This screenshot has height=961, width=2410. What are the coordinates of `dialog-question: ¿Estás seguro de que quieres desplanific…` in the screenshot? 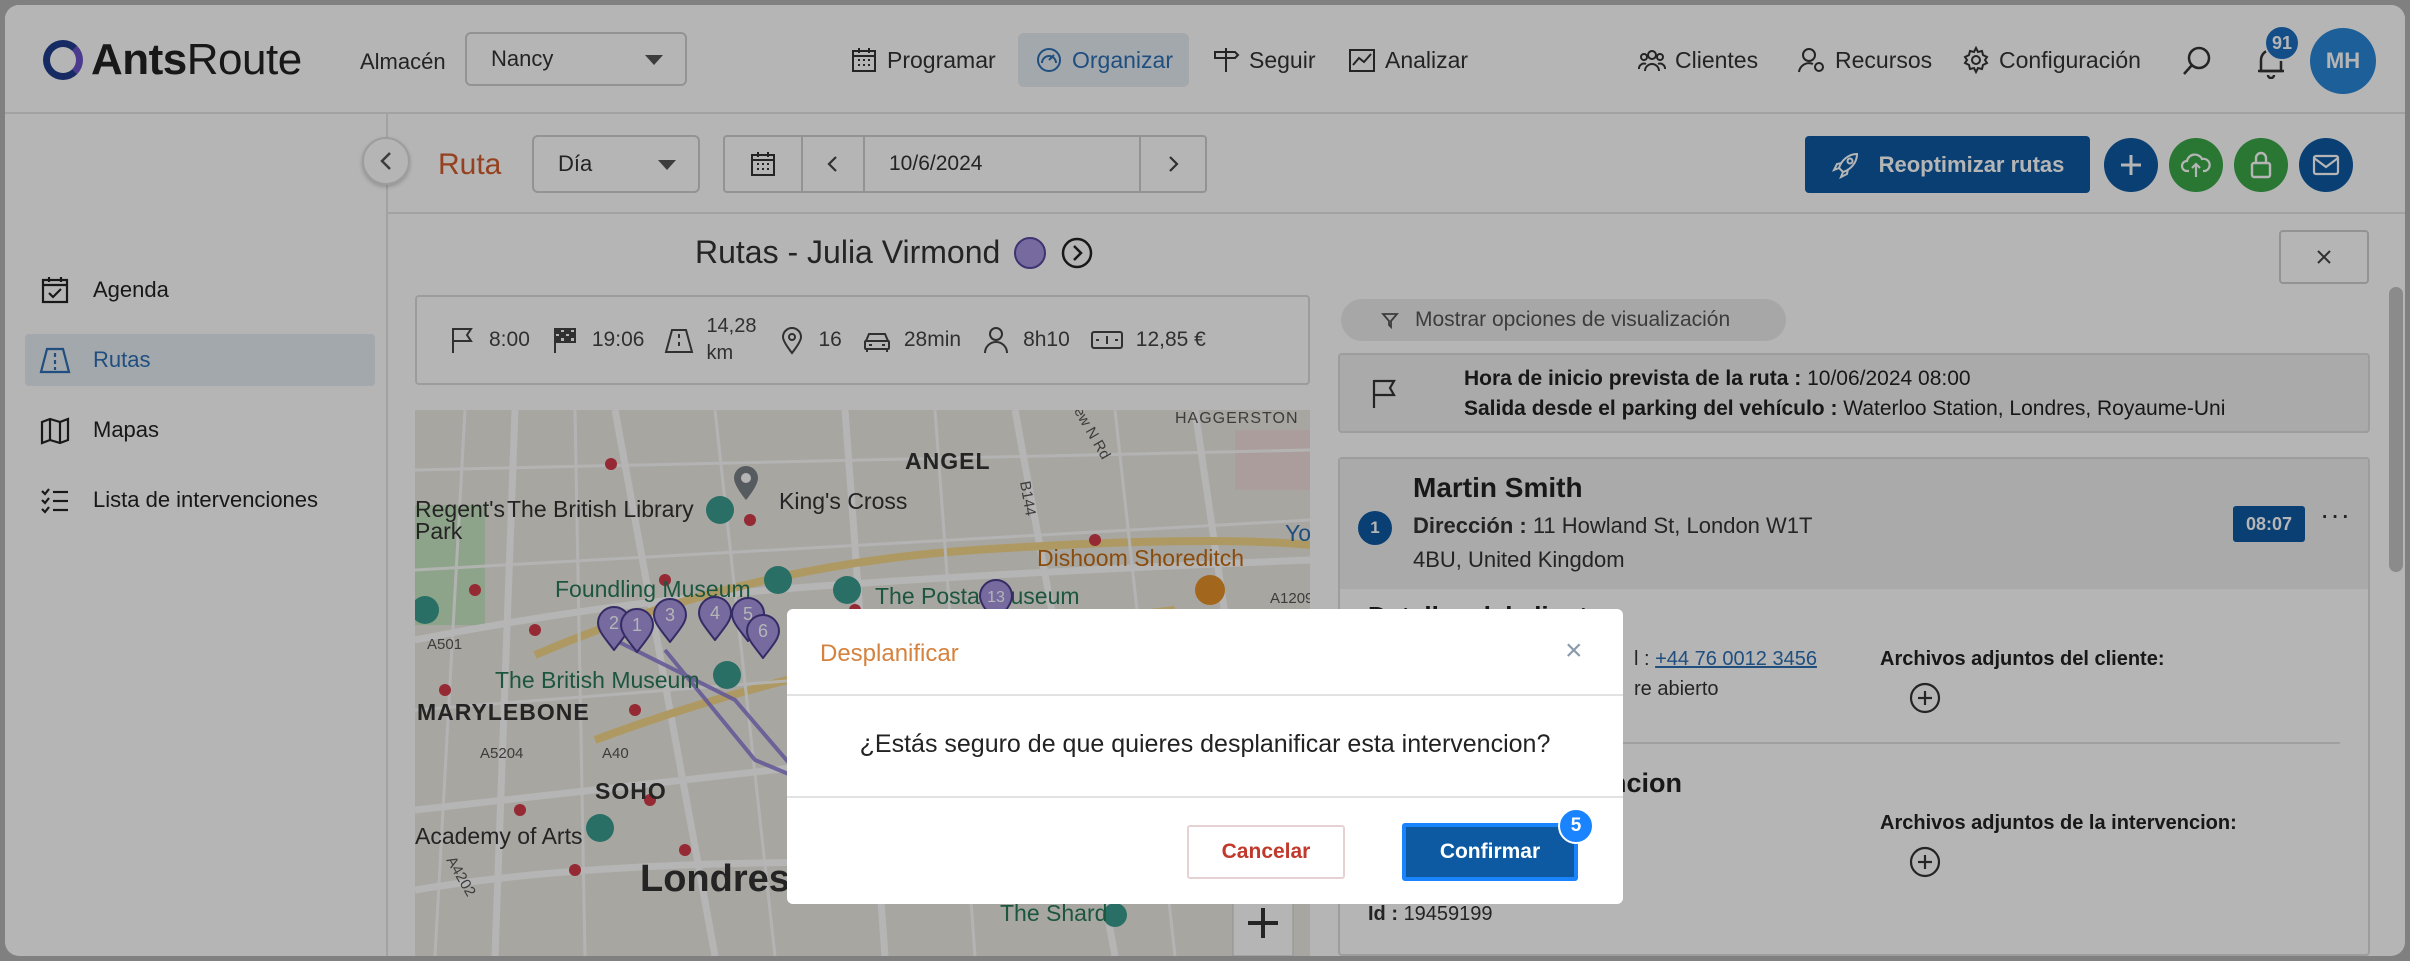 It's located at (1205, 744).